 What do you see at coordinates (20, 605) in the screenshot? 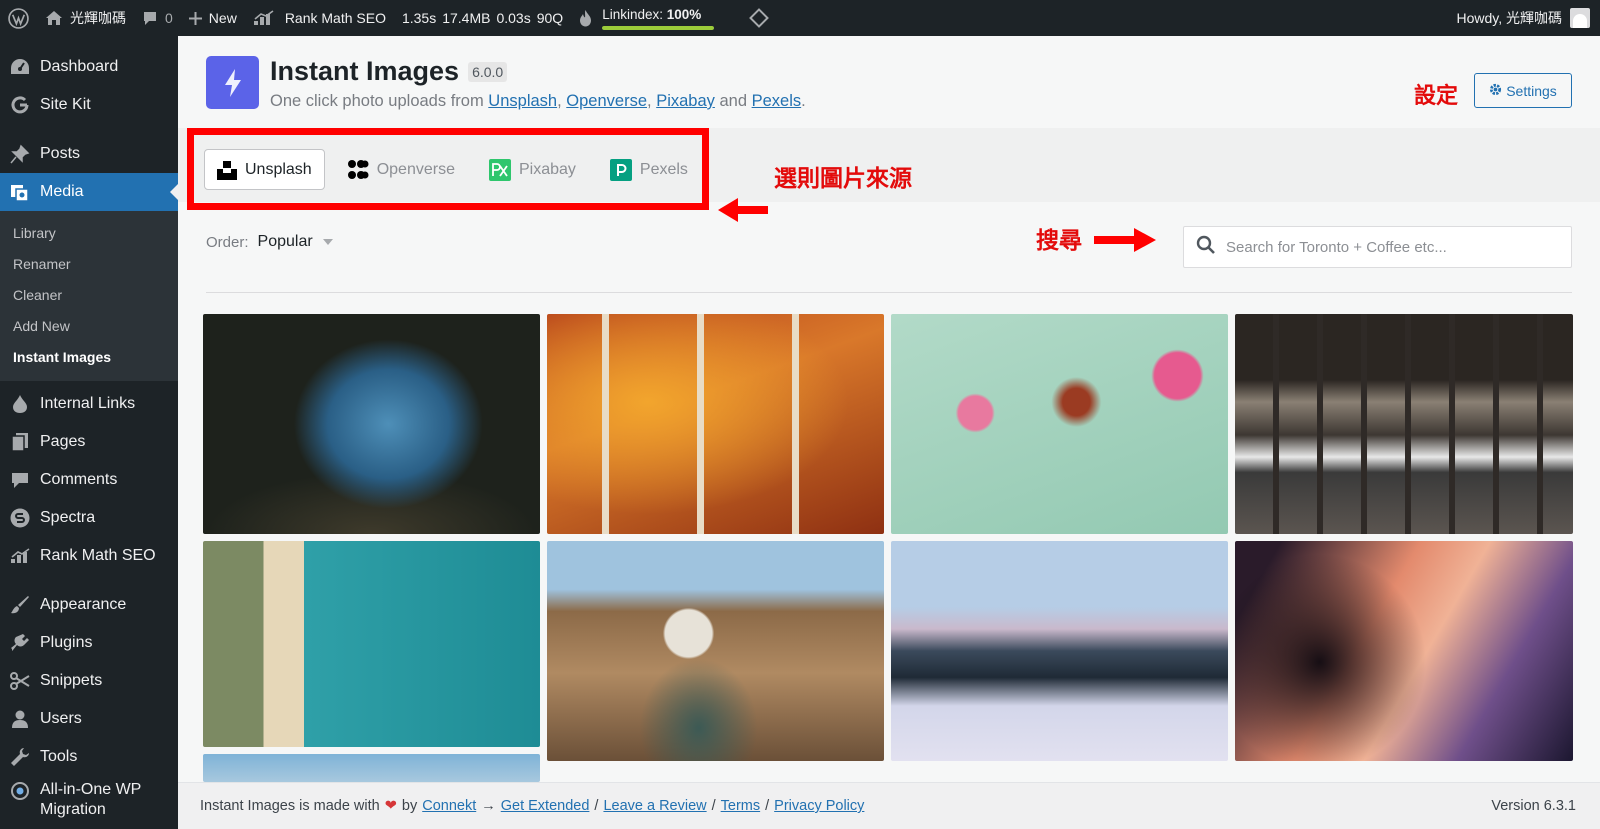
I see `brush-icon` at bounding box center [20, 605].